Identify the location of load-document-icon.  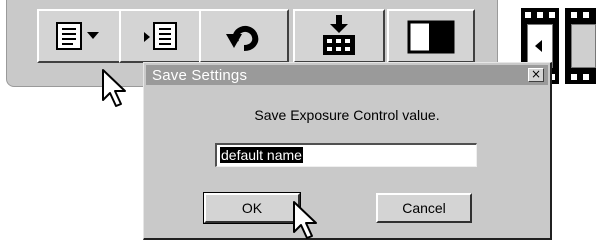
(160, 36).